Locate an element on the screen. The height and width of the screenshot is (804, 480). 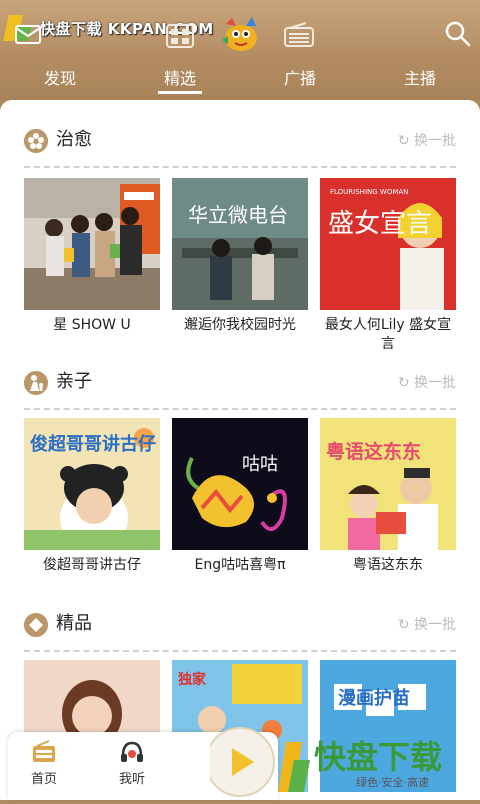
nav-my-listening: 我听 is located at coordinates (132, 763).